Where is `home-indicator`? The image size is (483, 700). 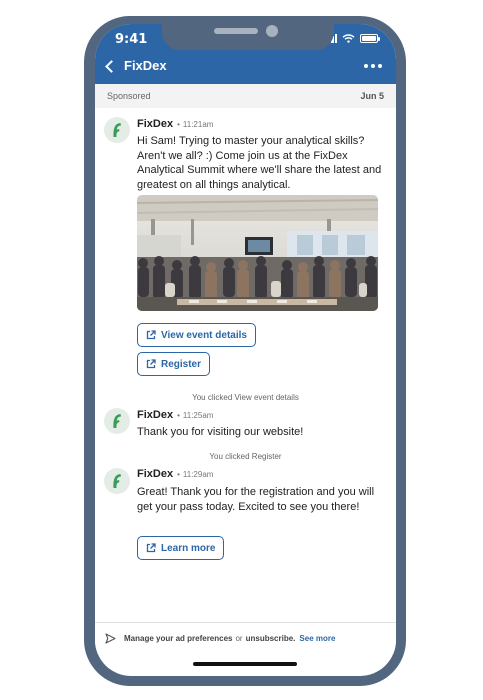 home-indicator is located at coordinates (245, 664).